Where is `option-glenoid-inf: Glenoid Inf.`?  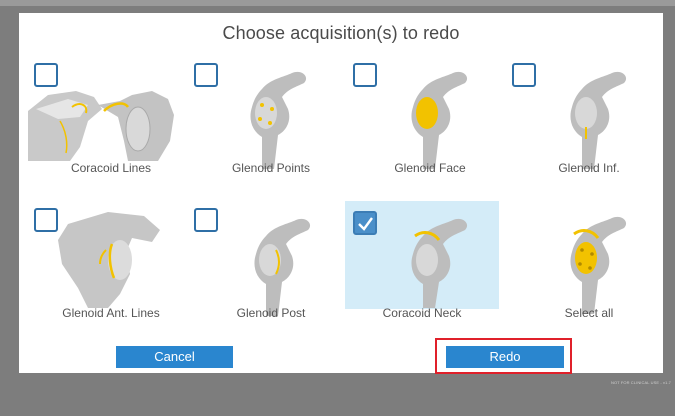
option-glenoid-inf: Glenoid Inf. is located at coordinates (589, 119).